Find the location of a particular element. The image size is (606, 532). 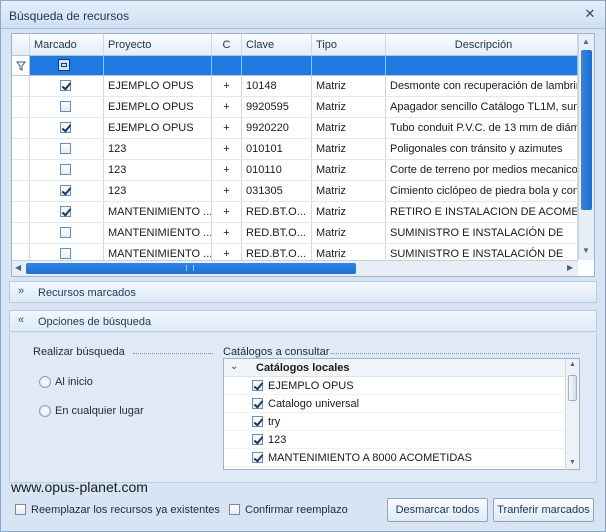

filter-tipo is located at coordinates (349, 65).